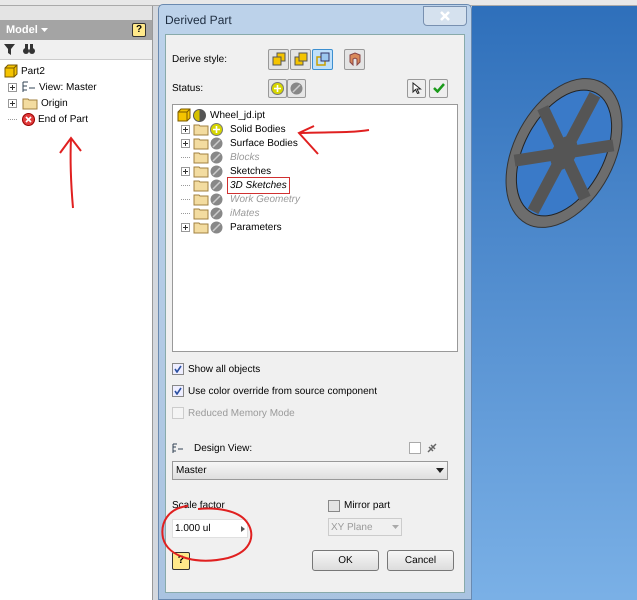 The image size is (637, 600). I want to click on caret-icon, so click(44, 30).